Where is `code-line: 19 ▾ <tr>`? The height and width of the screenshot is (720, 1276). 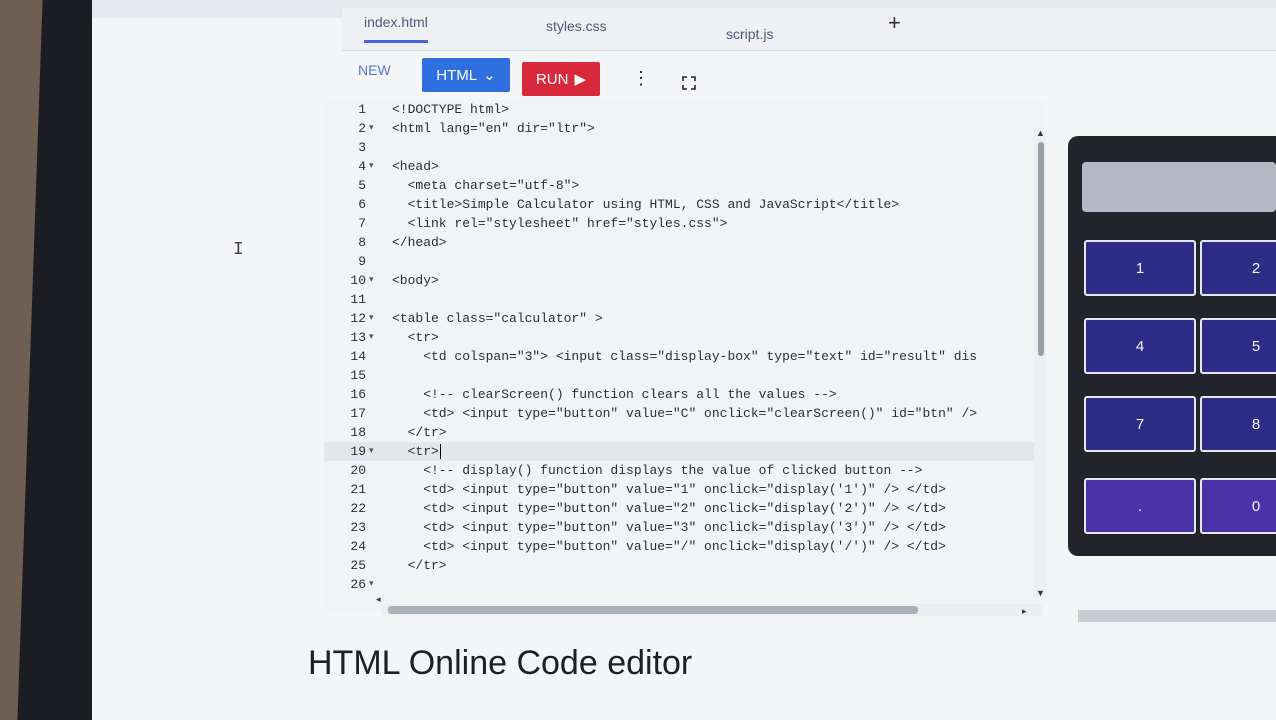
code-line: 19 ▾ <tr> is located at coordinates (685, 451).